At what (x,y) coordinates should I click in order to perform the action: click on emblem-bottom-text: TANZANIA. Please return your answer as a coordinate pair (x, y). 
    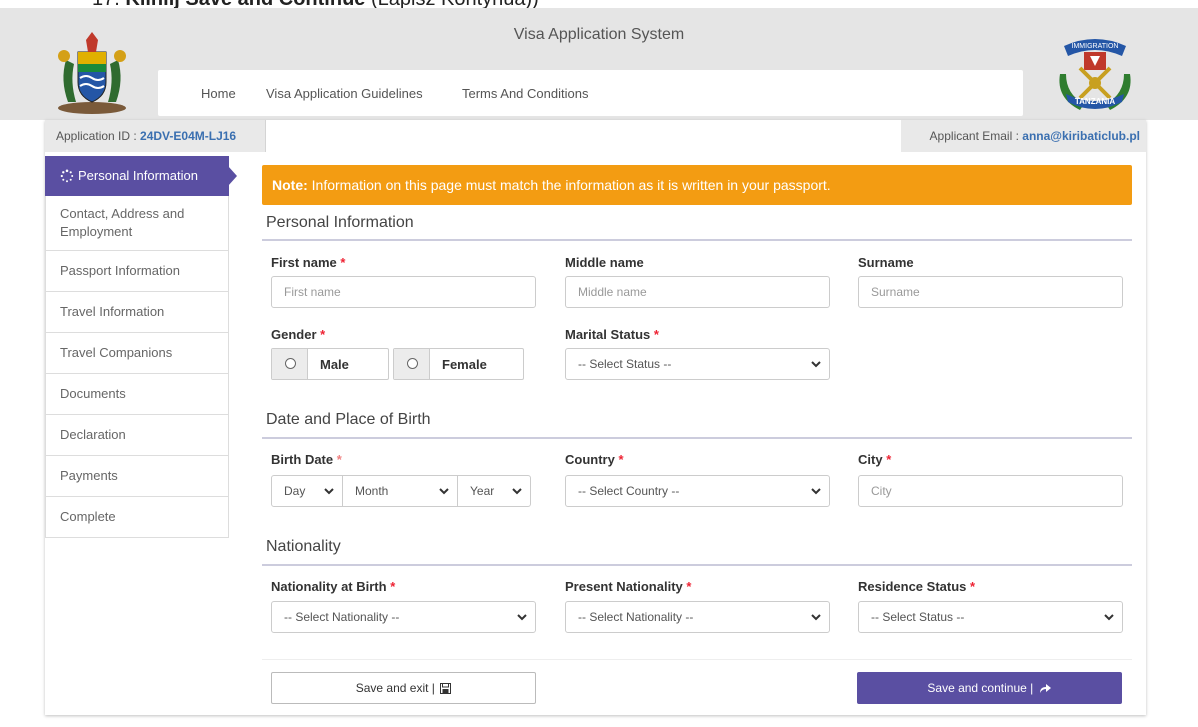
    Looking at the image, I should click on (1095, 101).